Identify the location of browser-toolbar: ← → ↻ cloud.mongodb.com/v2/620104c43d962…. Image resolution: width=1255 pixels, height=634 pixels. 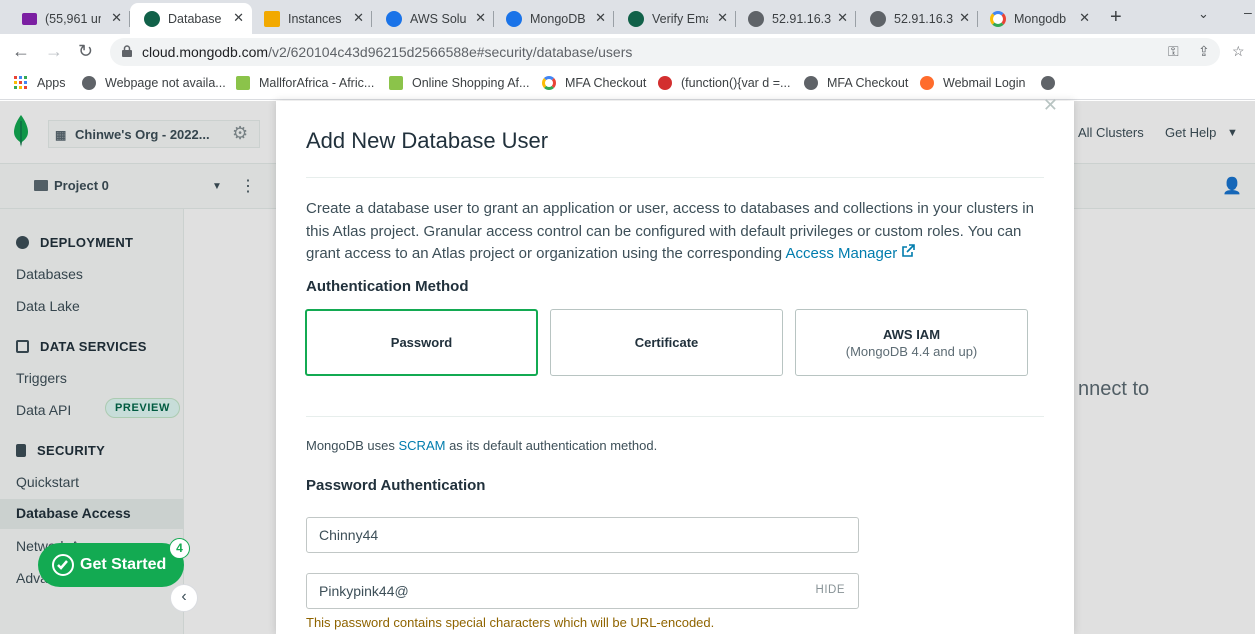
(627, 52).